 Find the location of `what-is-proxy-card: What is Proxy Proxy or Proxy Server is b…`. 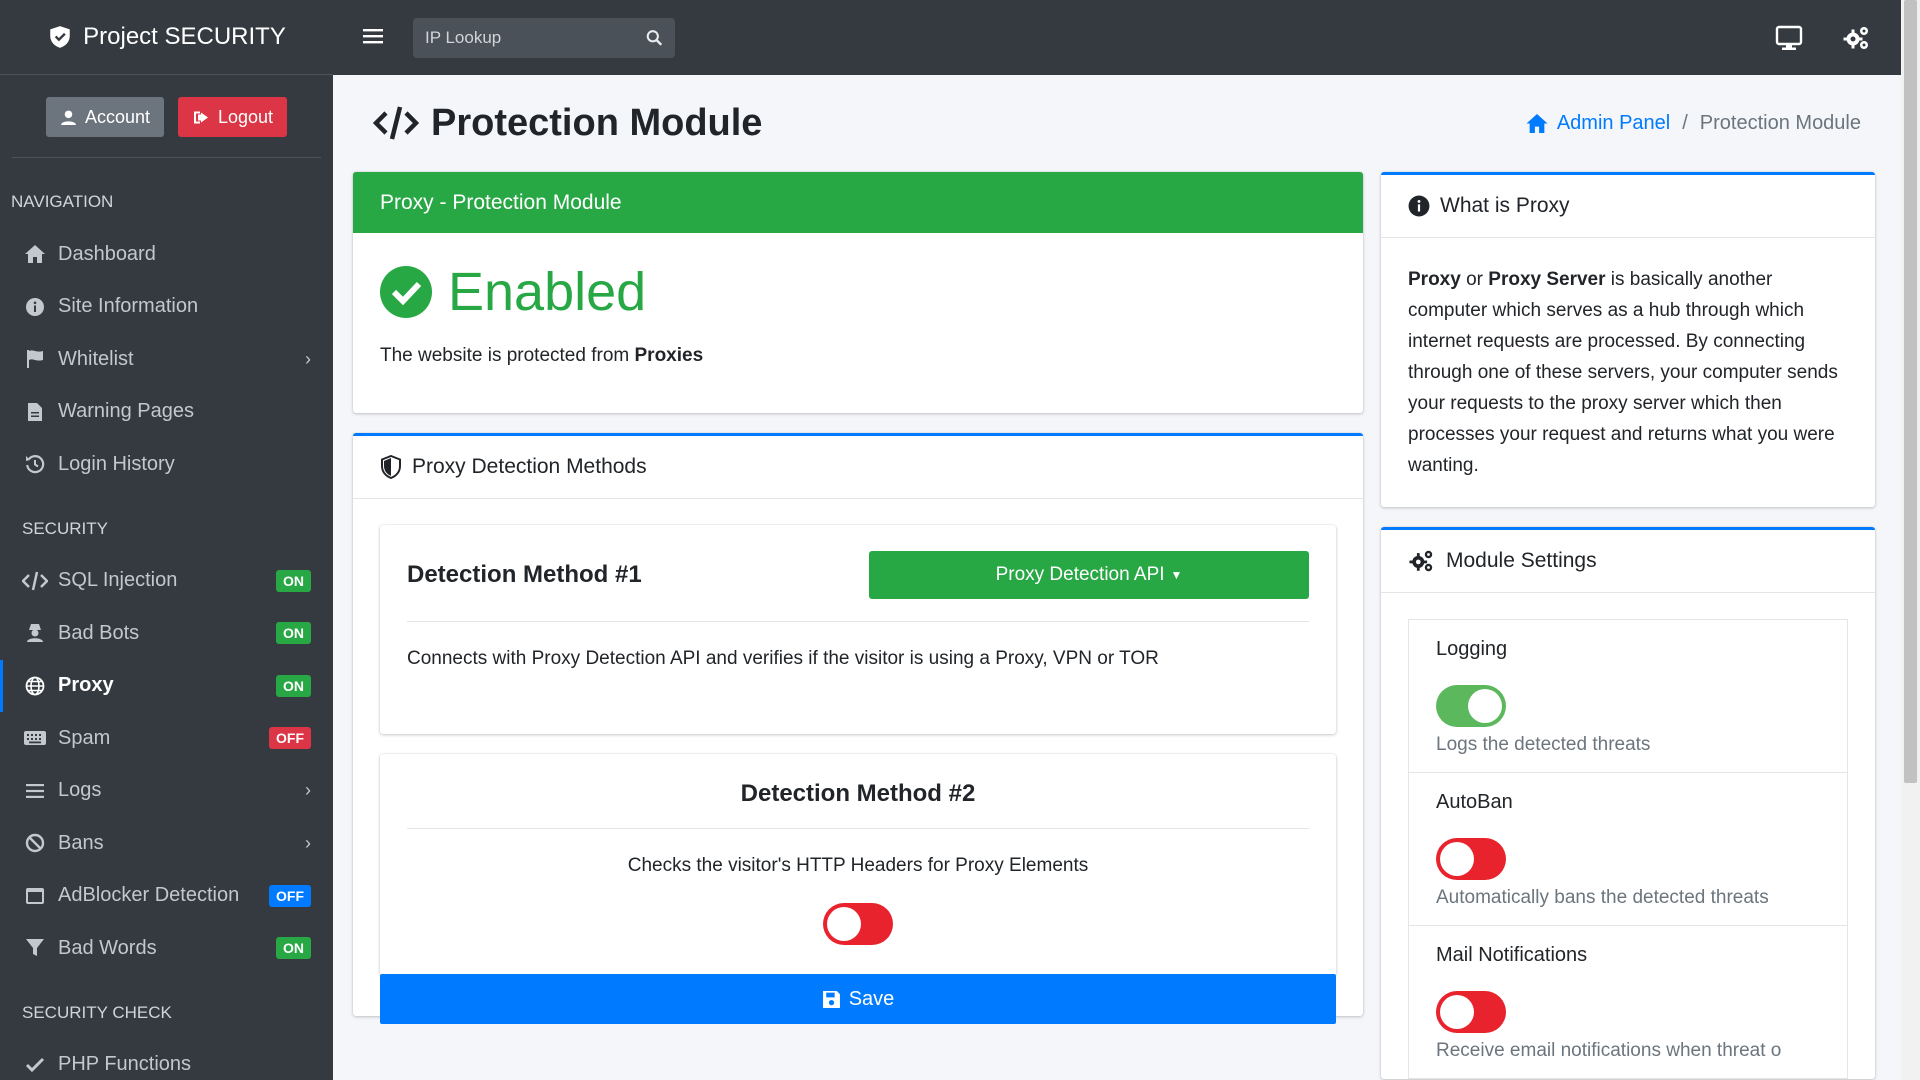

what-is-proxy-card: What is Proxy Proxy or Proxy Server is b… is located at coordinates (1628, 339).